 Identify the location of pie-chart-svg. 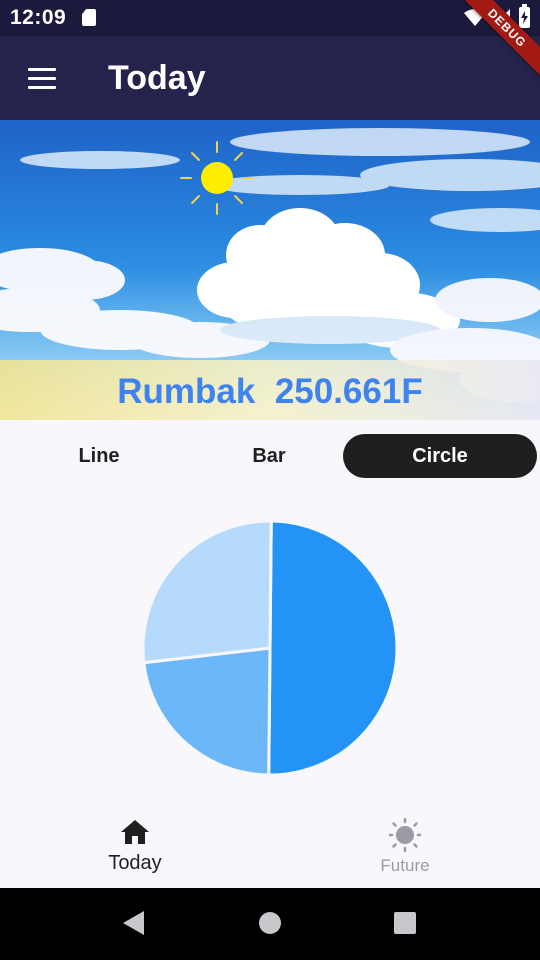
(270, 648).